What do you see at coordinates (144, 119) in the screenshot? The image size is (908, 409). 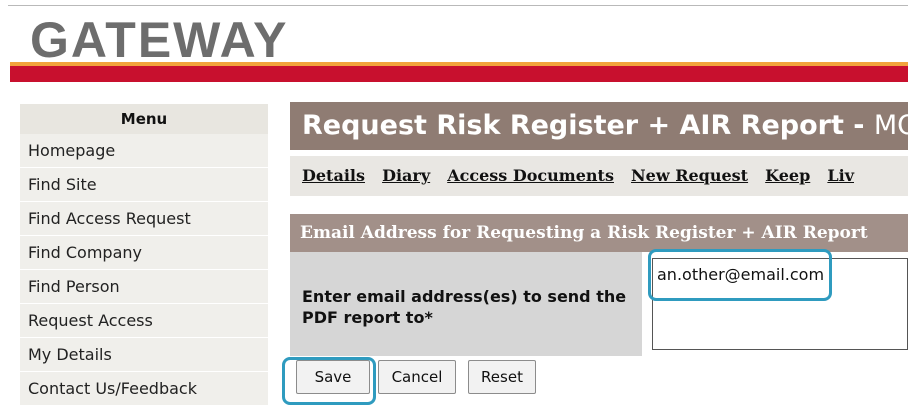 I see `menu-header: Menu` at bounding box center [144, 119].